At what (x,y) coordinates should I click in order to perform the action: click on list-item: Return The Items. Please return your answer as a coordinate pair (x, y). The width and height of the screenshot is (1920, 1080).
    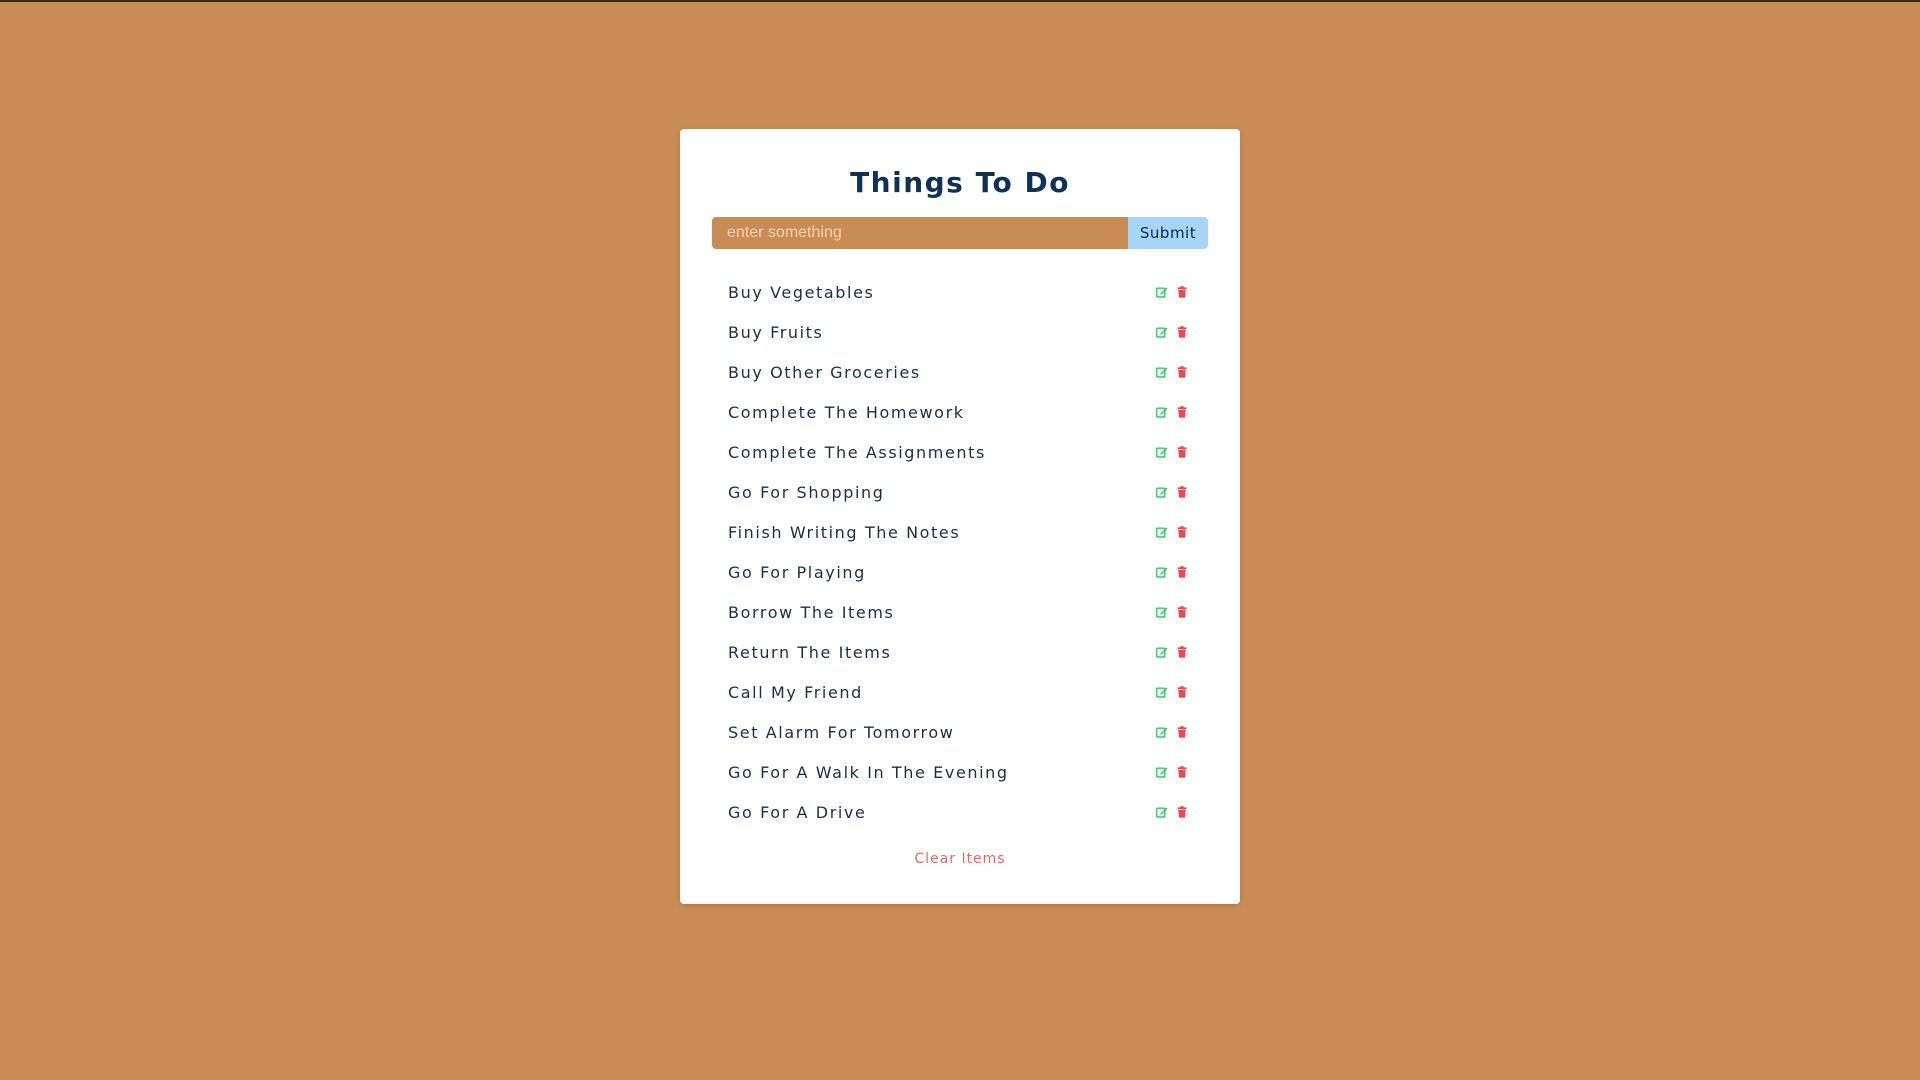
    Looking at the image, I should click on (960, 652).